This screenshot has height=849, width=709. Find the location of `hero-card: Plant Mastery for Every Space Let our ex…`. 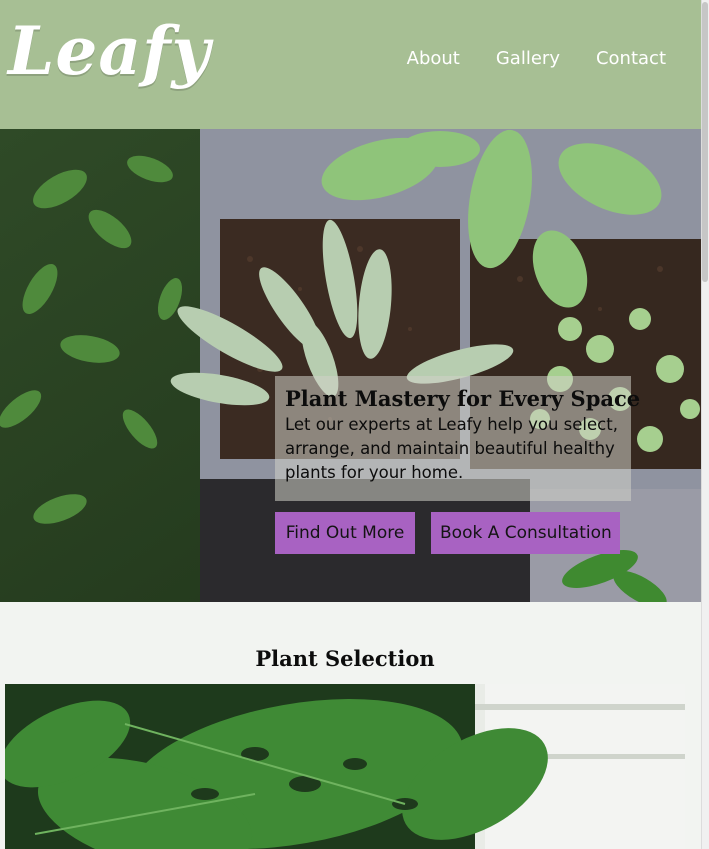

hero-card: Plant Mastery for Every Space Let our ex… is located at coordinates (458, 438).